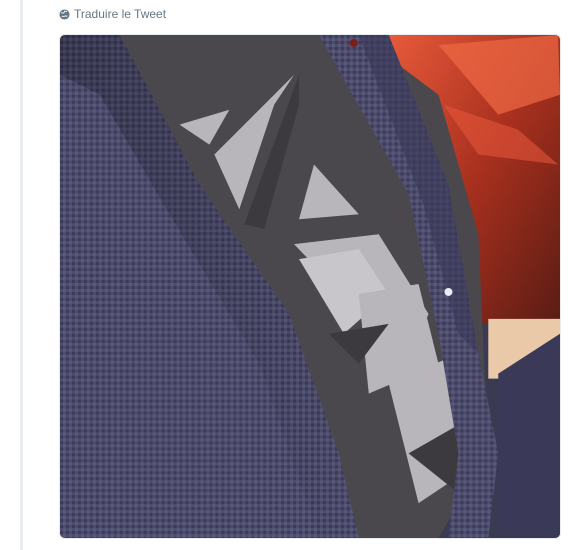  I want to click on translate-tweet-link: Traduire le Tweet, so click(112, 14).